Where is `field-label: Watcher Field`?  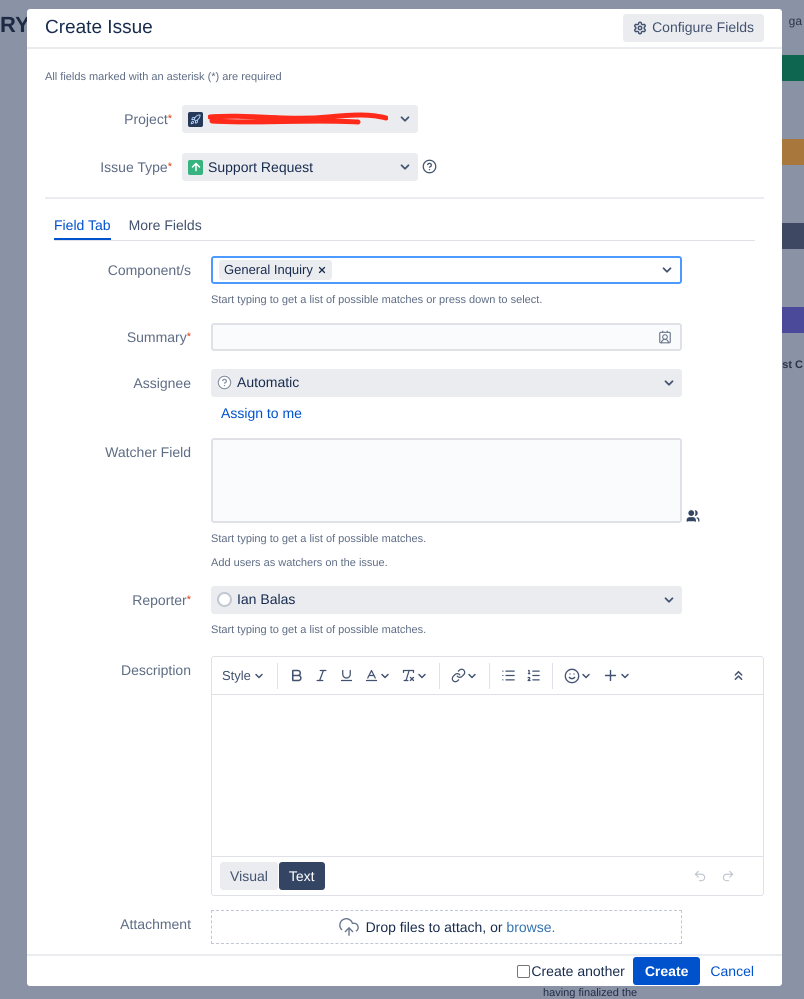
field-label: Watcher Field is located at coordinates (148, 452).